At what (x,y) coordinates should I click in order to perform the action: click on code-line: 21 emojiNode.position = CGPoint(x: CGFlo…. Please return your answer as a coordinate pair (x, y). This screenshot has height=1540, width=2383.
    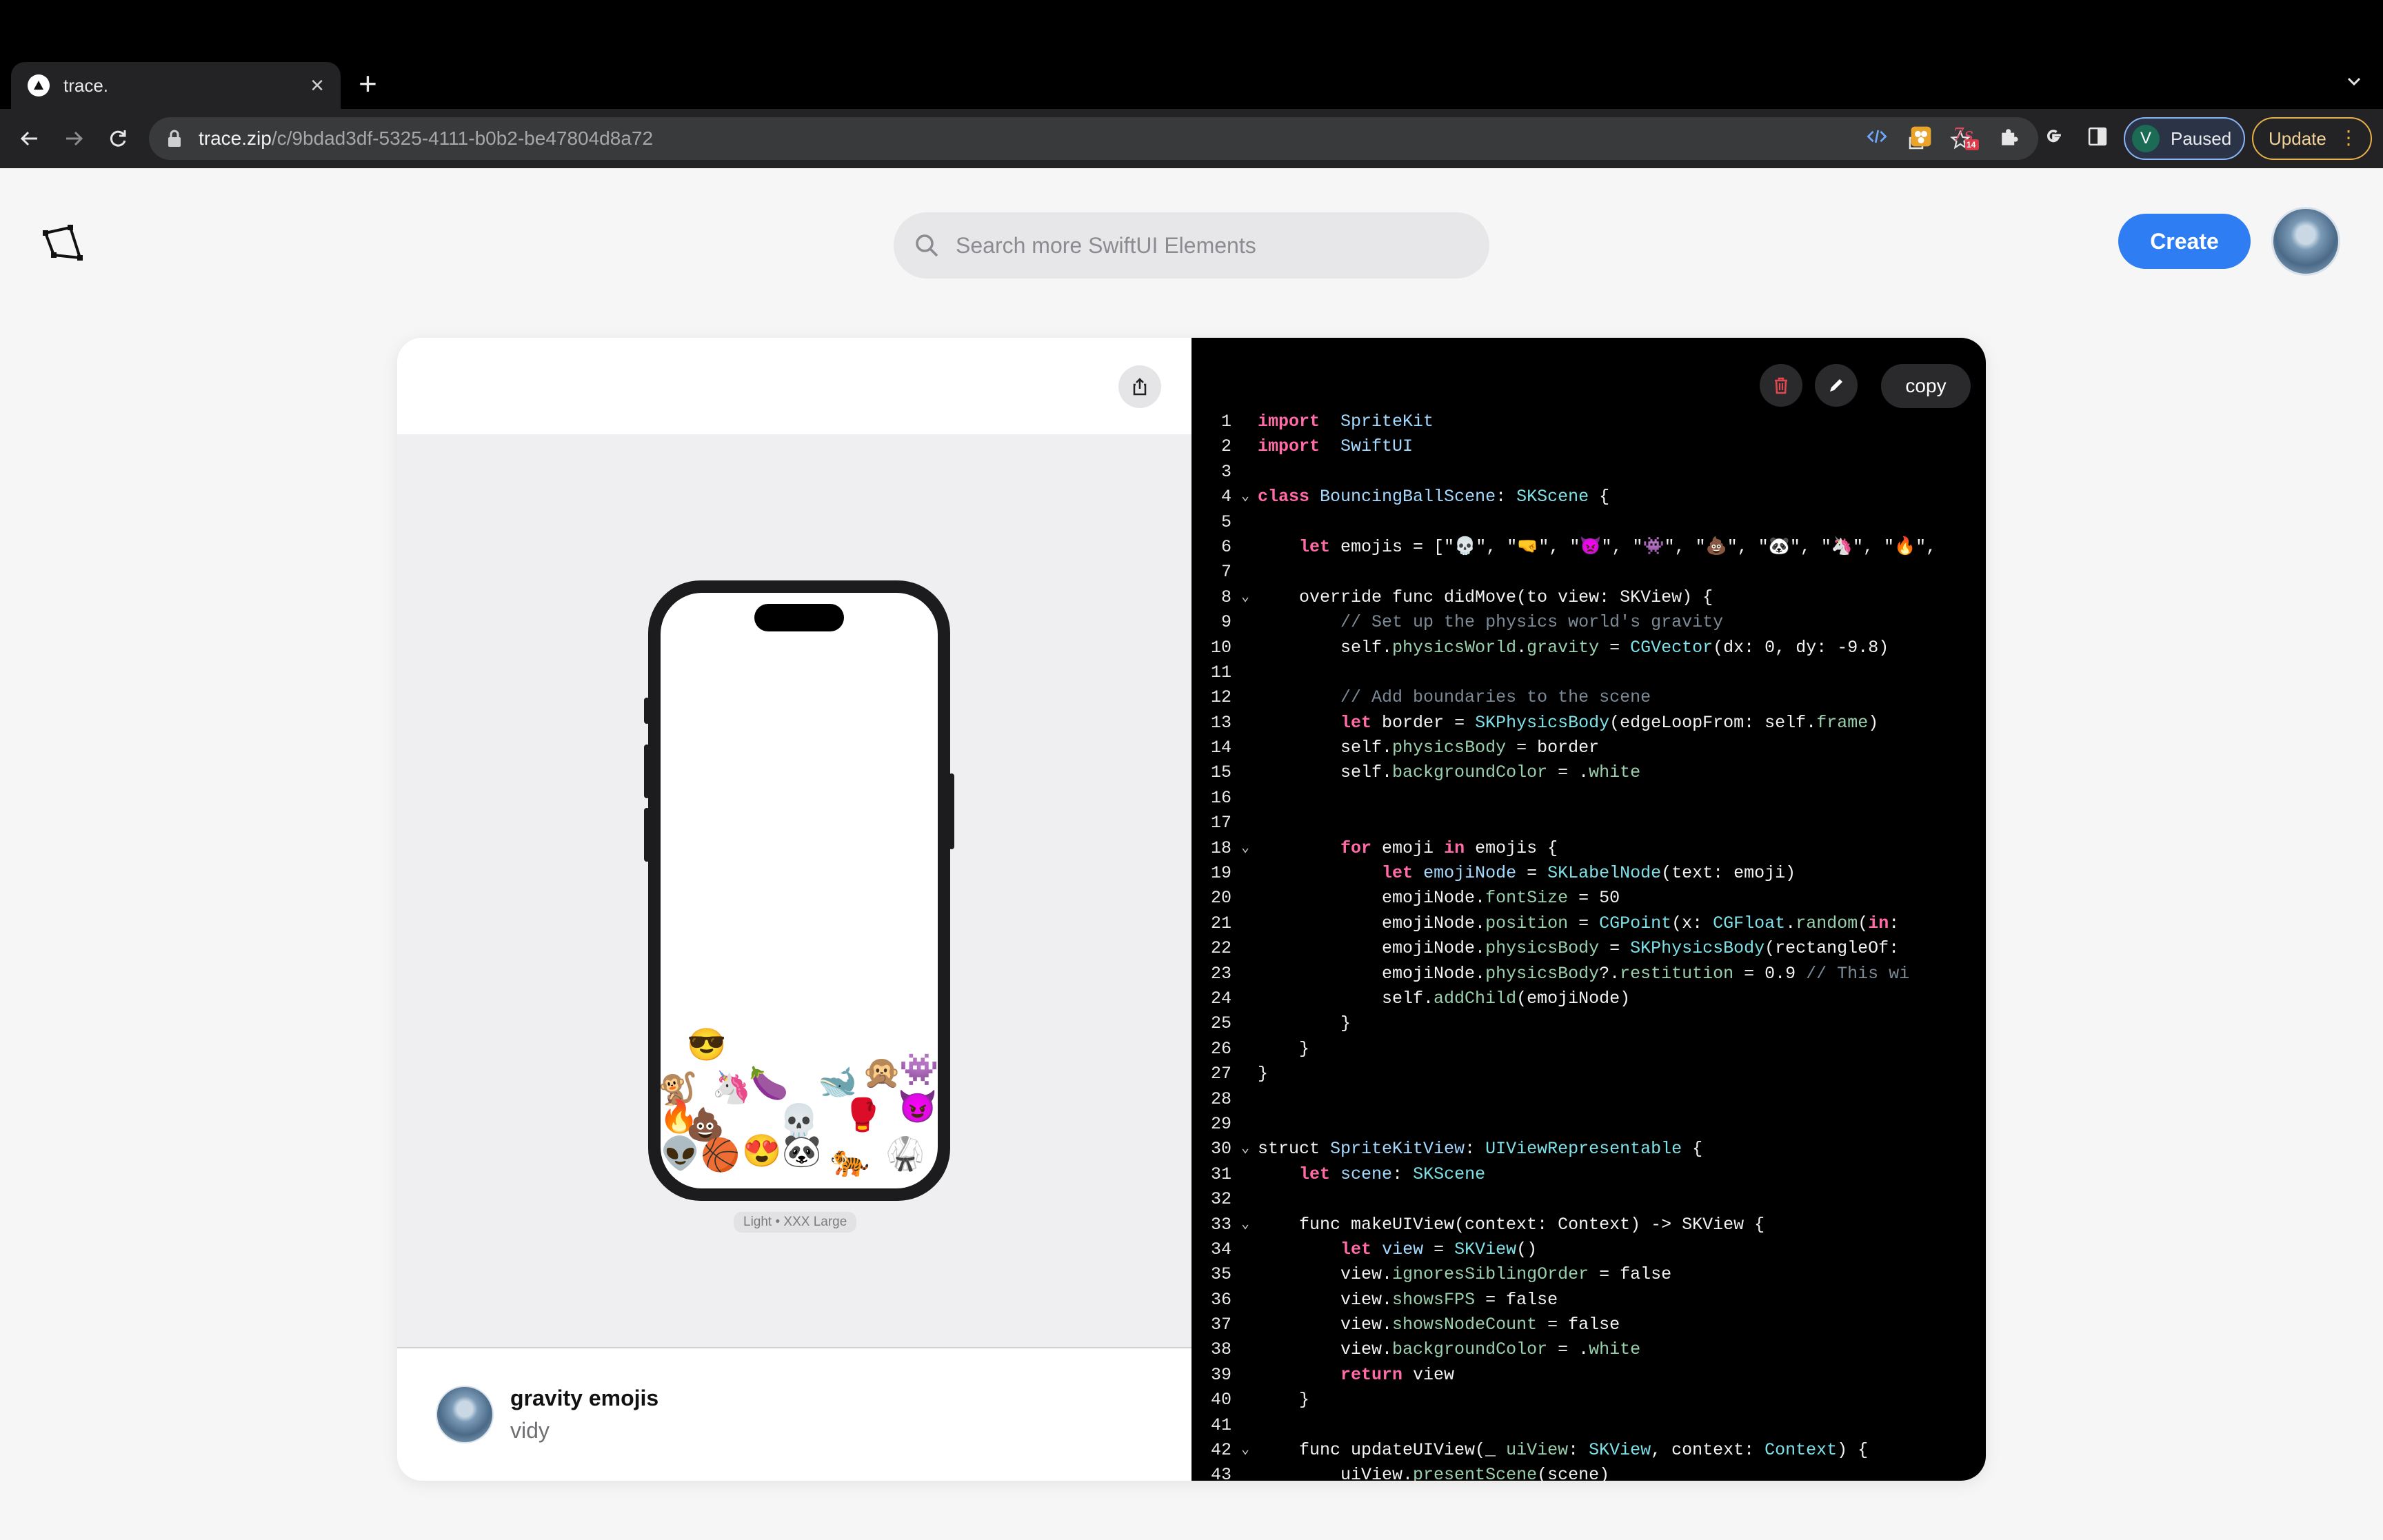
    Looking at the image, I should click on (1589, 924).